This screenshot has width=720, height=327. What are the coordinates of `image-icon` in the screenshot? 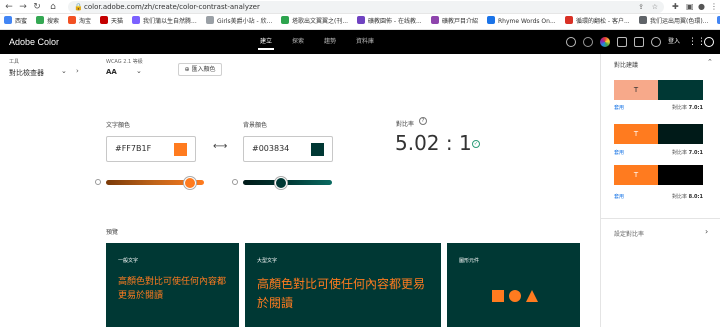 It's located at (639, 42).